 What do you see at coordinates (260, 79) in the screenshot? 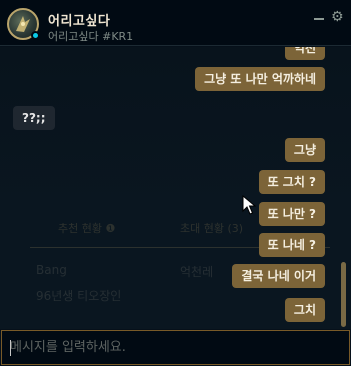
I see `message-bubble-sent: 그냥 또 나만 억까하네` at bounding box center [260, 79].